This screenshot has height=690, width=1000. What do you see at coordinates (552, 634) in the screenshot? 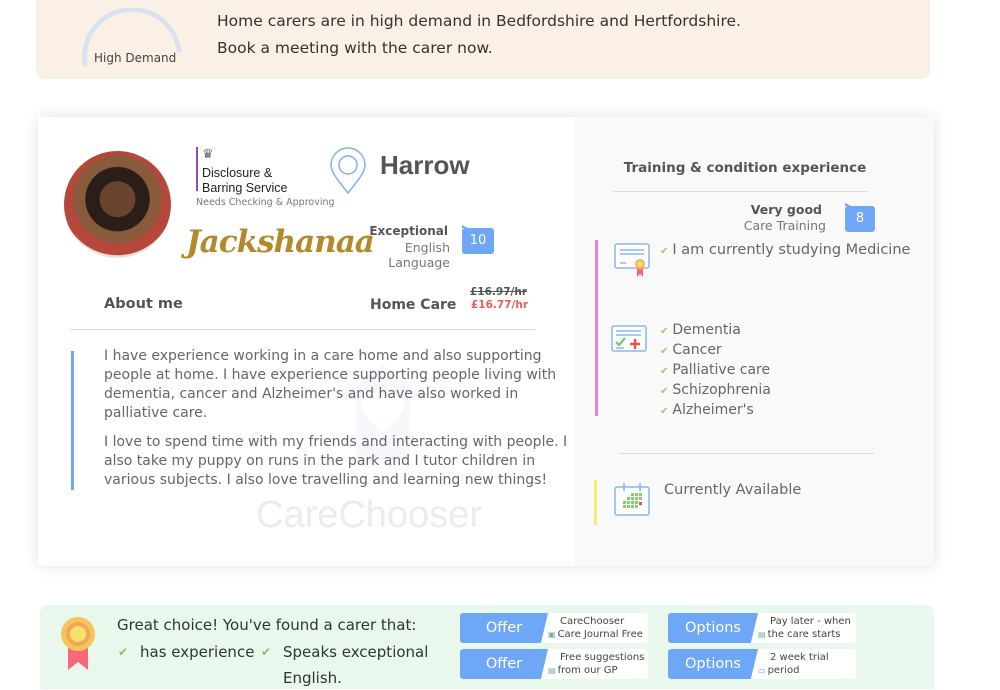
I see `journal-icon: ▣` at bounding box center [552, 634].